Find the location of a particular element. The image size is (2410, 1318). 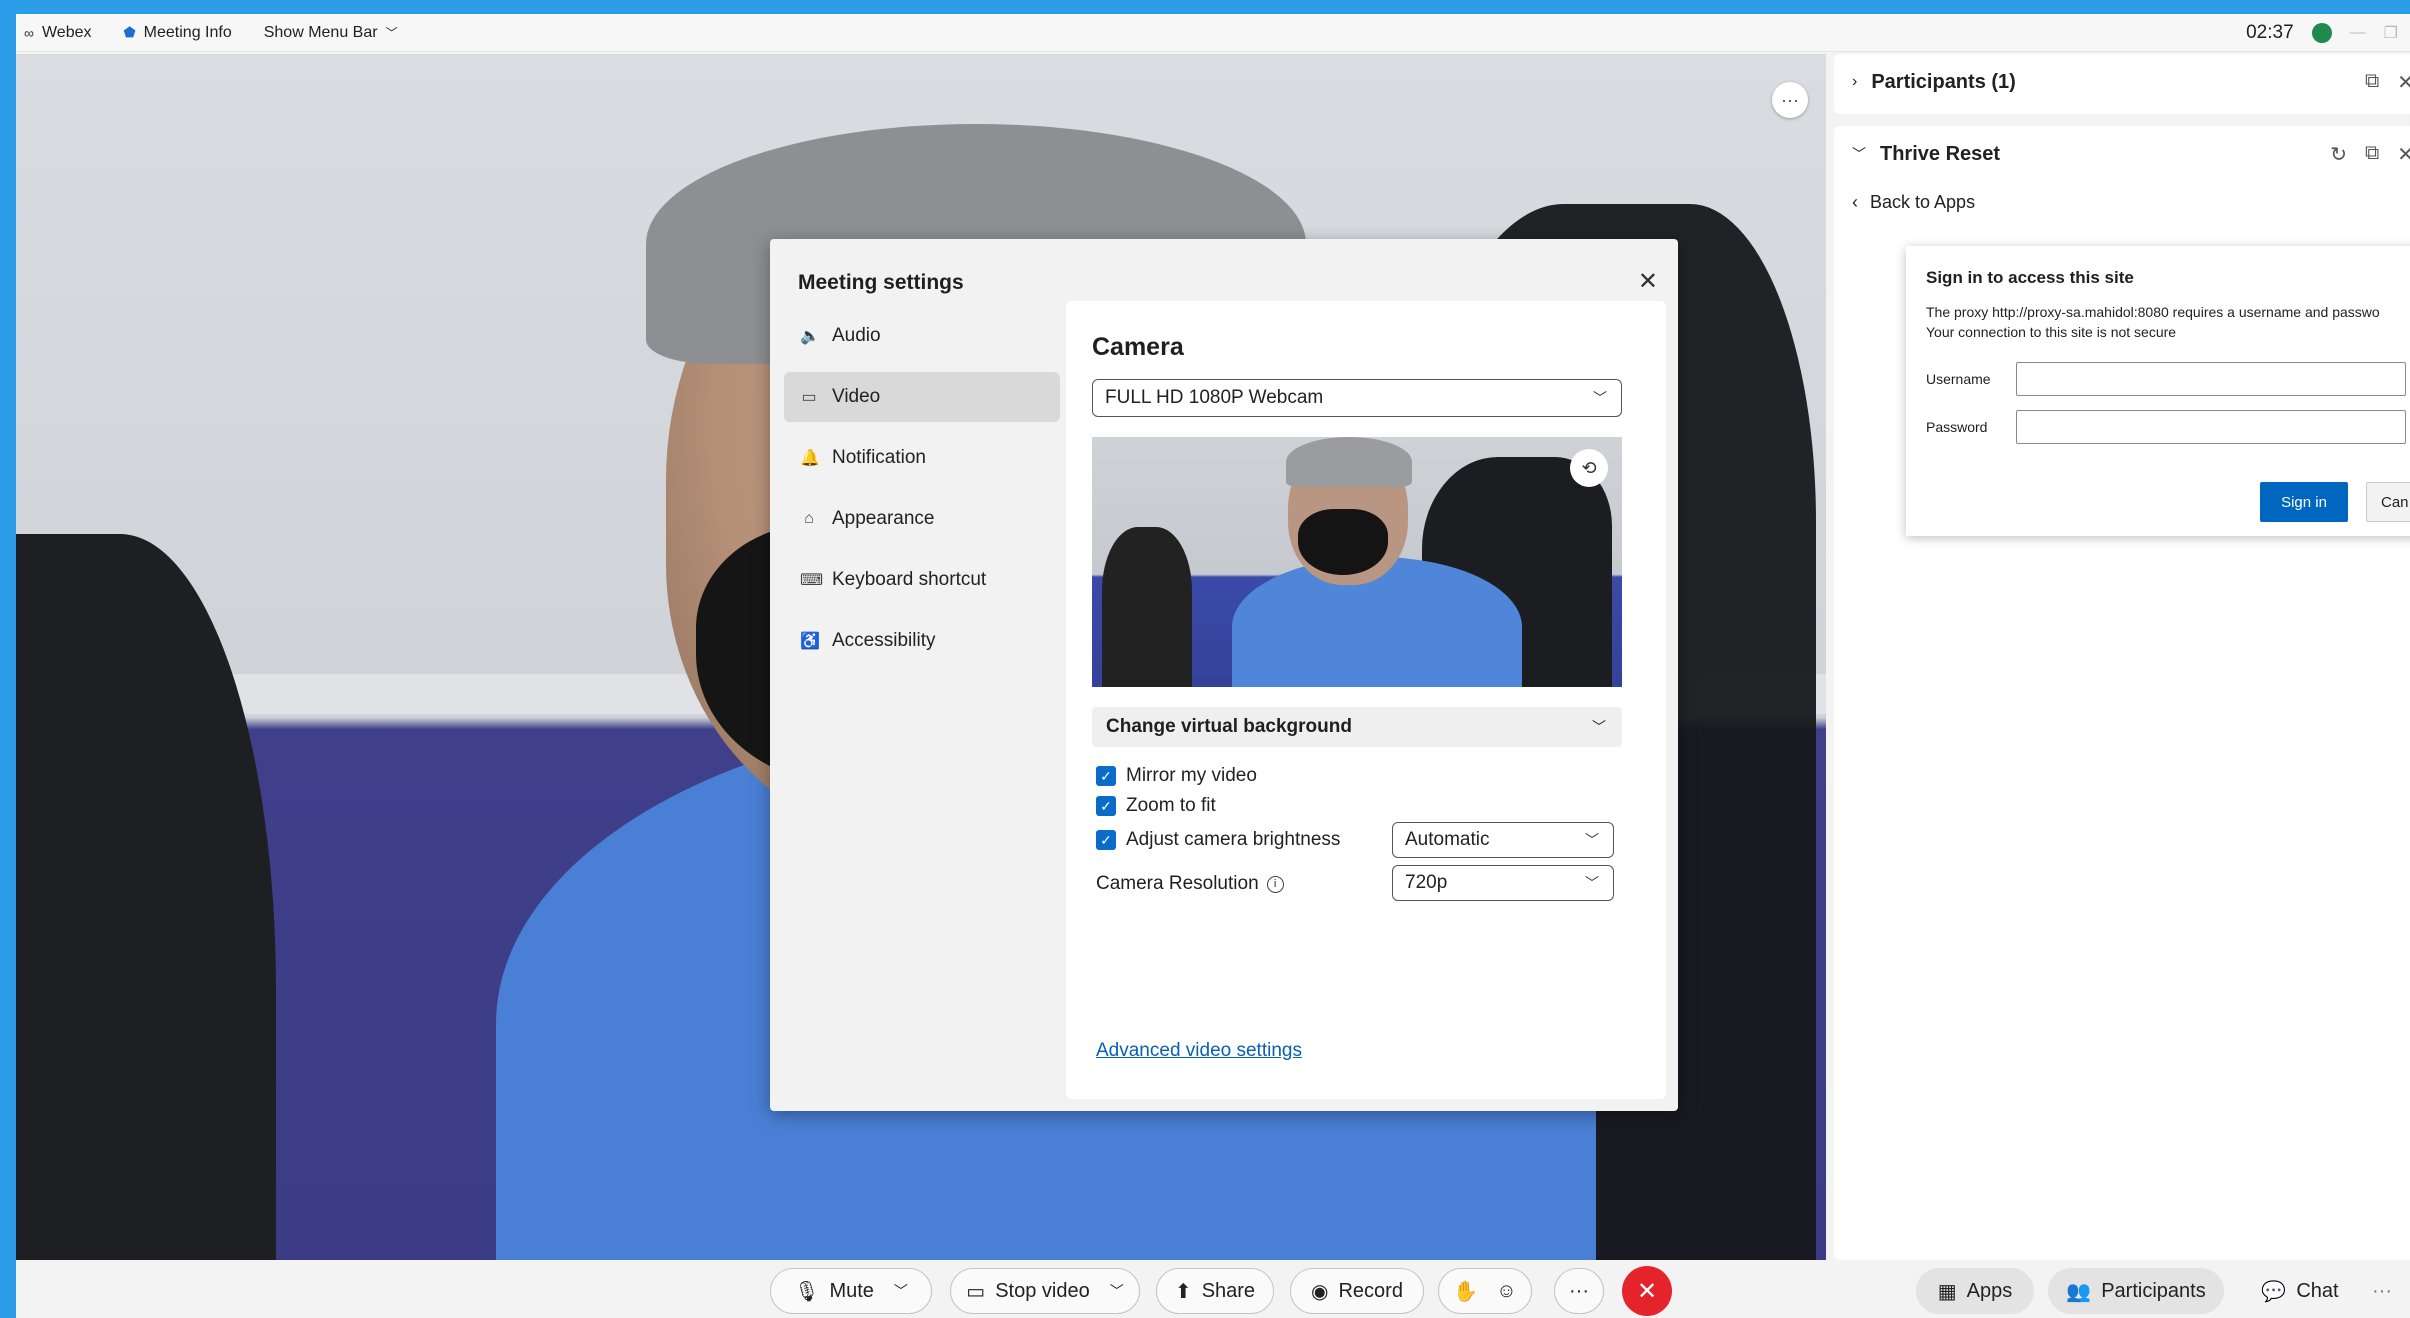

panel-more-button: ··· is located at coordinates (2382, 1291).